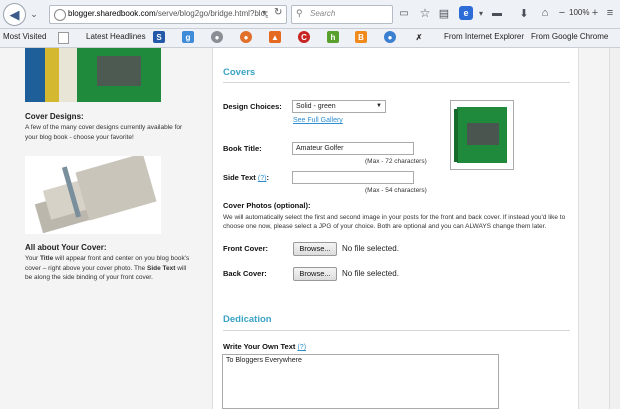 This screenshot has width=620, height=409. What do you see at coordinates (396, 161) in the screenshot?
I see `book-title-note: (Max - 72 characters)` at bounding box center [396, 161].